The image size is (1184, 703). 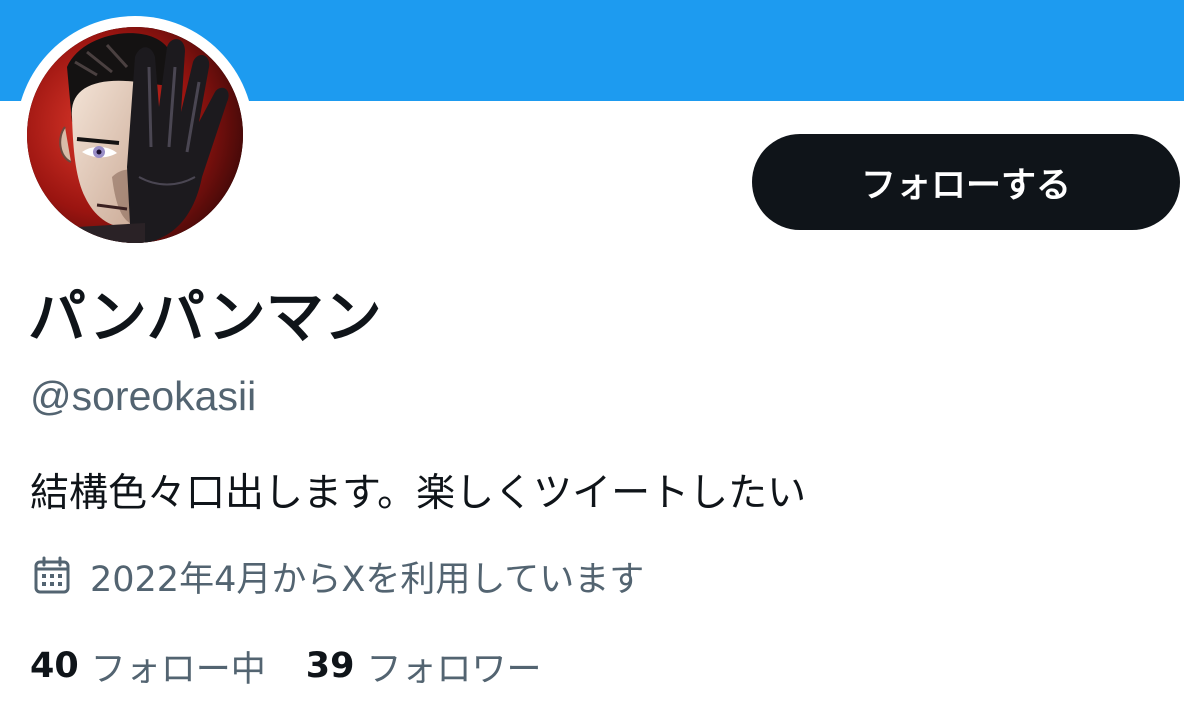 What do you see at coordinates (54, 666) in the screenshot?
I see `following-count: 40` at bounding box center [54, 666].